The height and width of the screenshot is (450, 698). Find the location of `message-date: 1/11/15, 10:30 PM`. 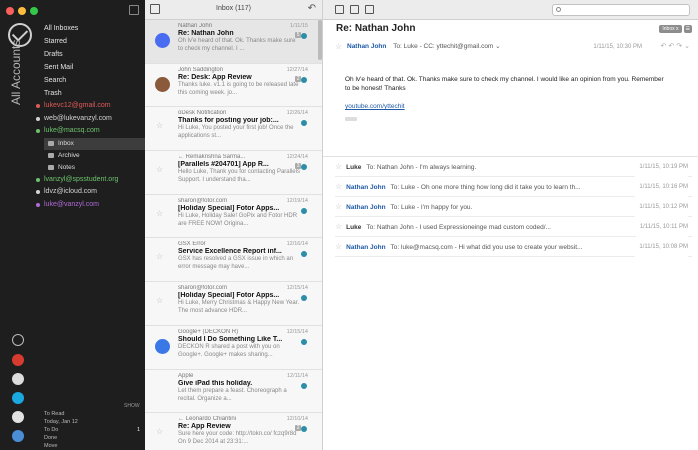

message-date: 1/11/15, 10:30 PM is located at coordinates (617, 47).